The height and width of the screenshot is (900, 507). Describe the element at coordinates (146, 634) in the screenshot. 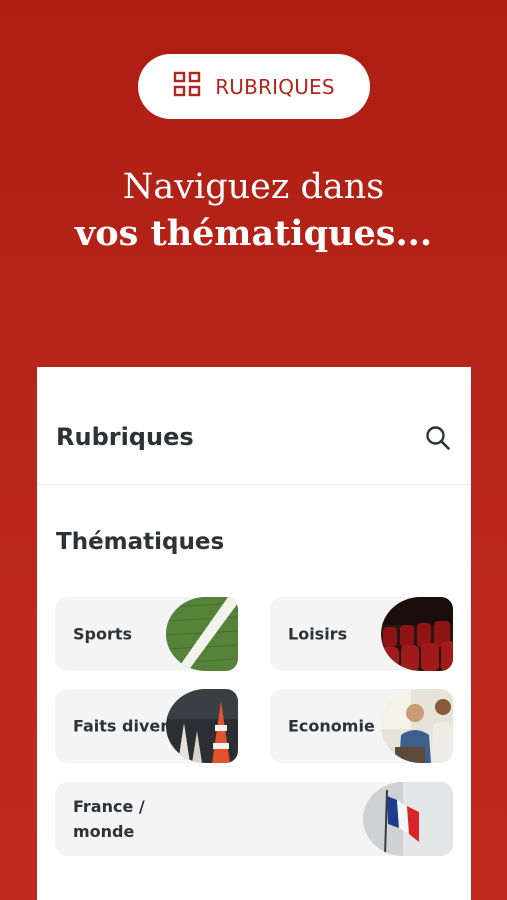

I see `category-card-sports: Sports` at that location.